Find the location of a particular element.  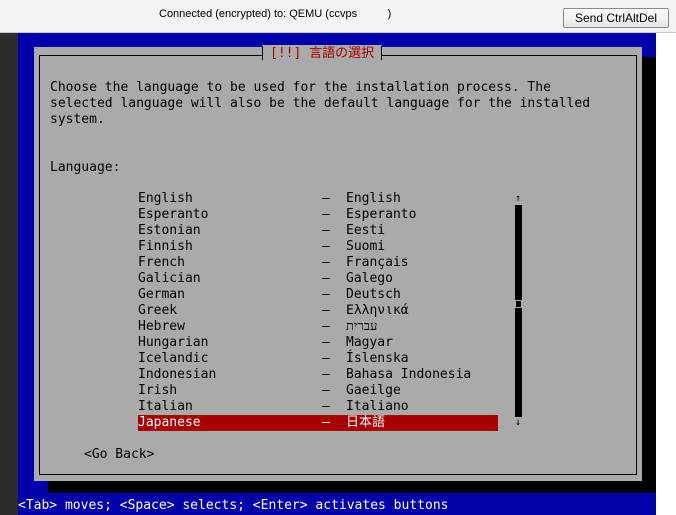

language-option-icelandic: Icelandic – Íslenska is located at coordinates (318, 359).